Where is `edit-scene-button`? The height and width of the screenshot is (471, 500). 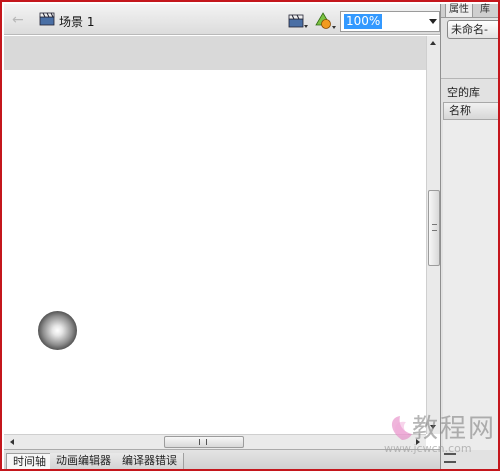 edit-scene-button is located at coordinates (298, 21).